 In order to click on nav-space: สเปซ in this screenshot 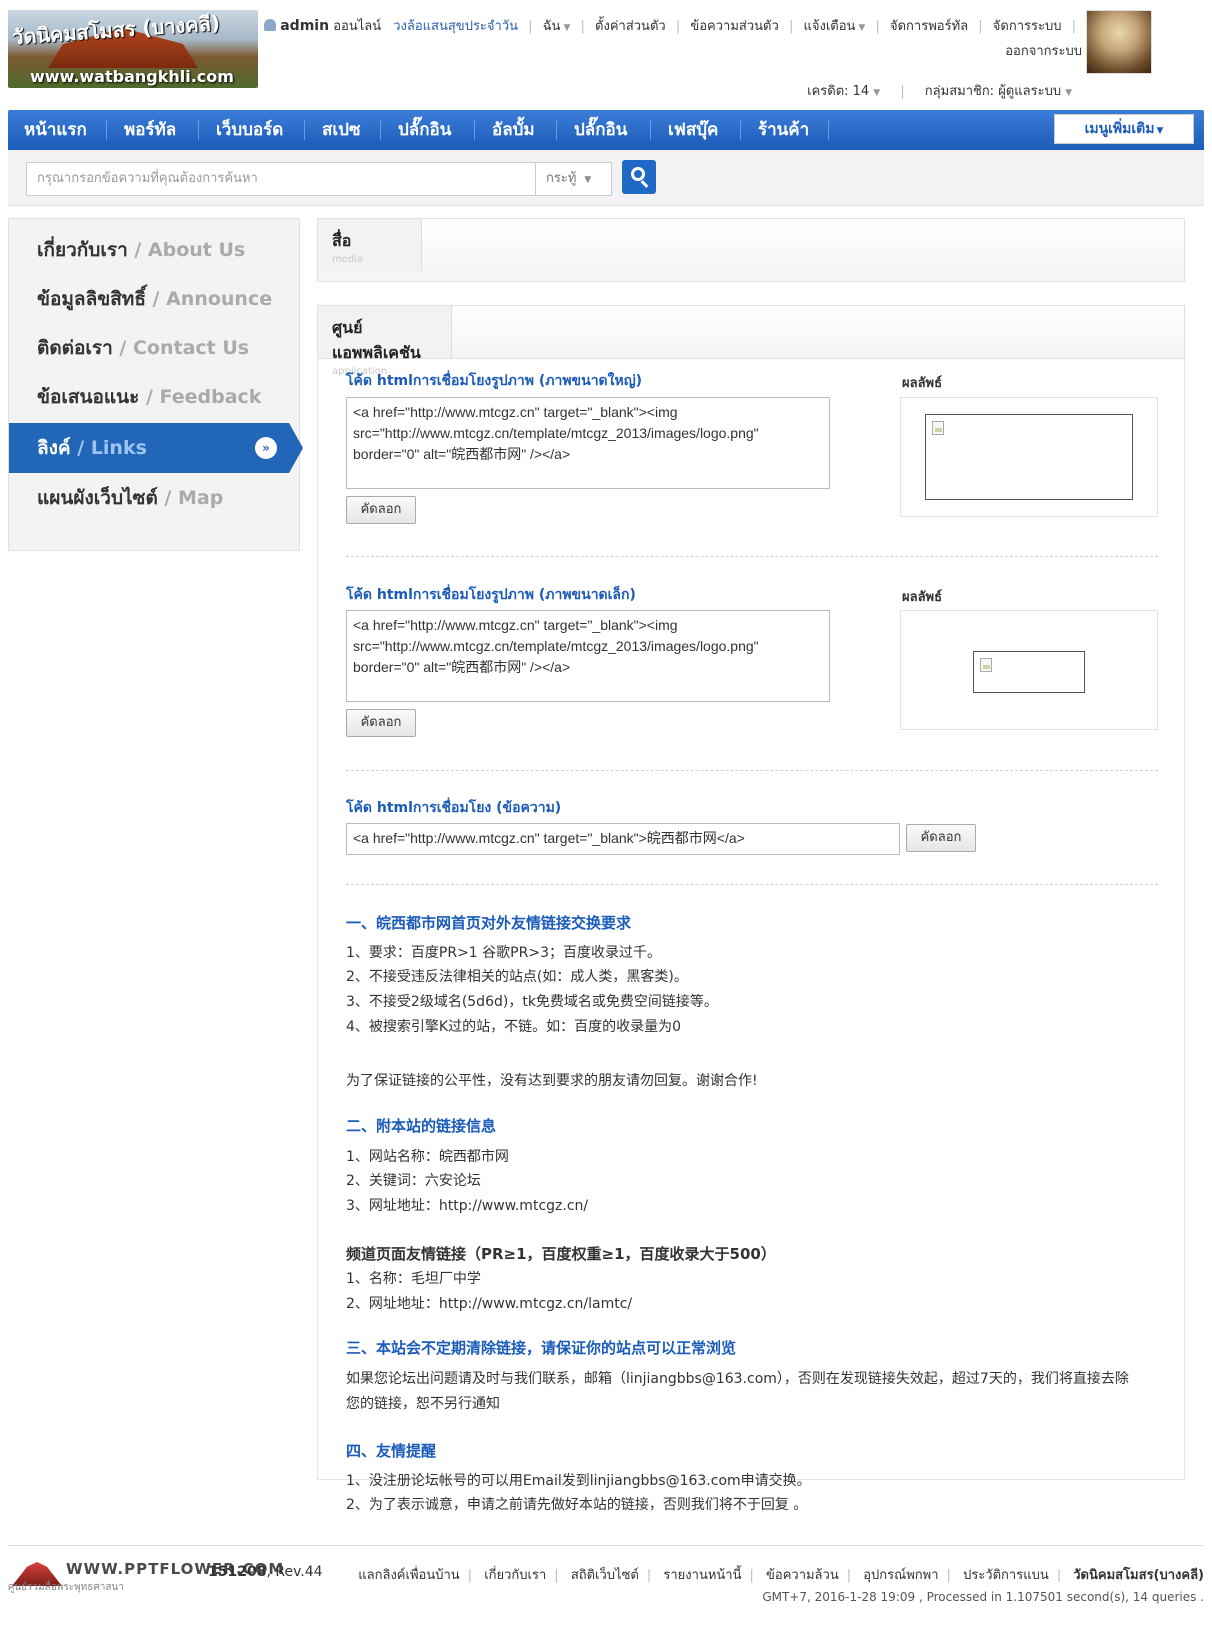, I will do `click(341, 130)`.